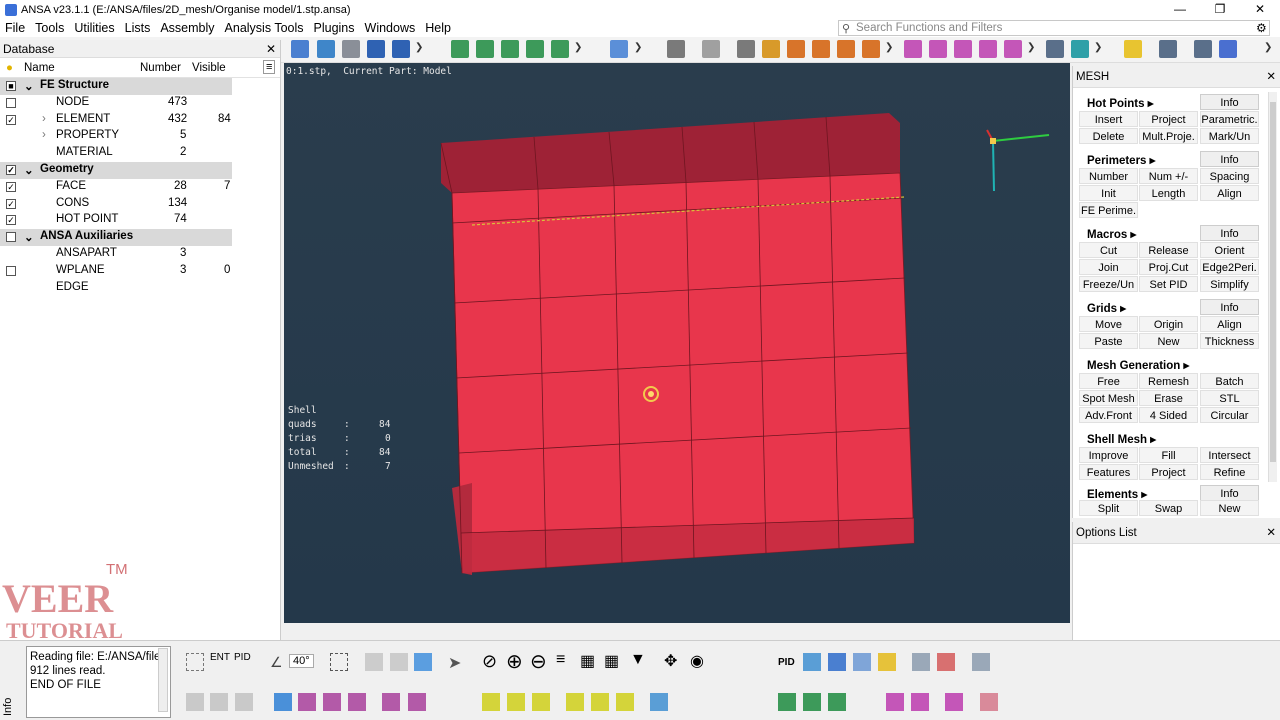 Image resolution: width=1280 pixels, height=720 pixels. What do you see at coordinates (1229, 472) in the screenshot?
I see `refine-button: Refine` at bounding box center [1229, 472].